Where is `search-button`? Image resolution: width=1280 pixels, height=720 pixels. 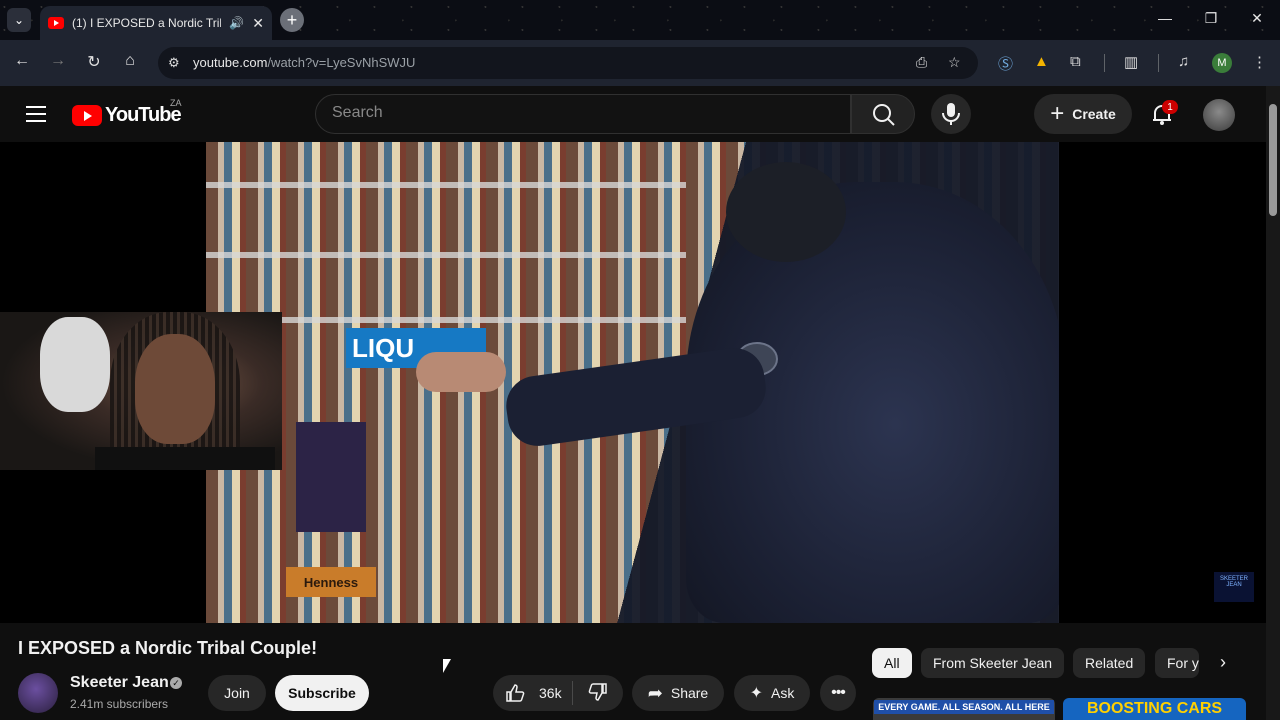 search-button is located at coordinates (883, 114).